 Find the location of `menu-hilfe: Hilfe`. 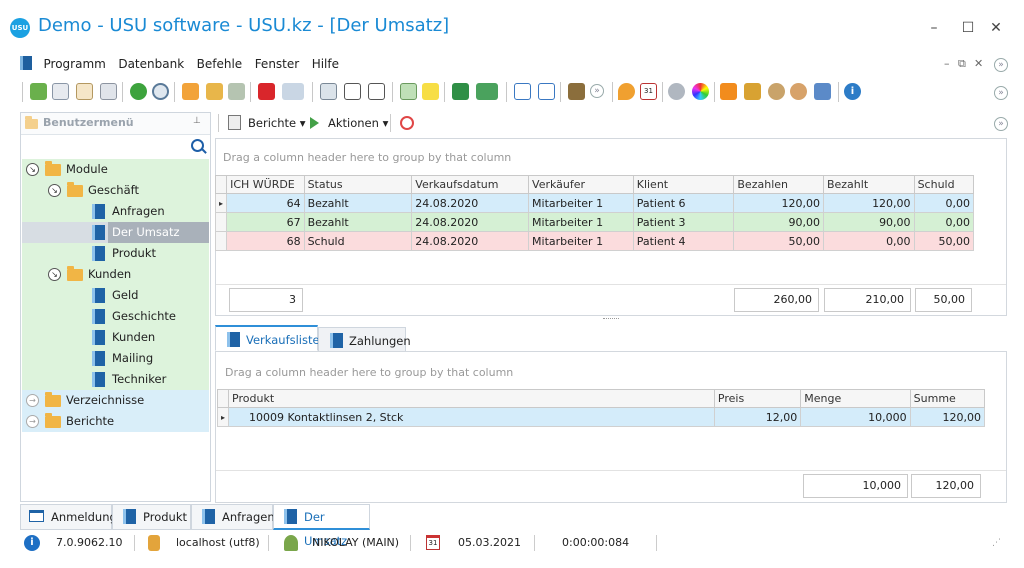

menu-hilfe: Hilfe is located at coordinates (325, 64).